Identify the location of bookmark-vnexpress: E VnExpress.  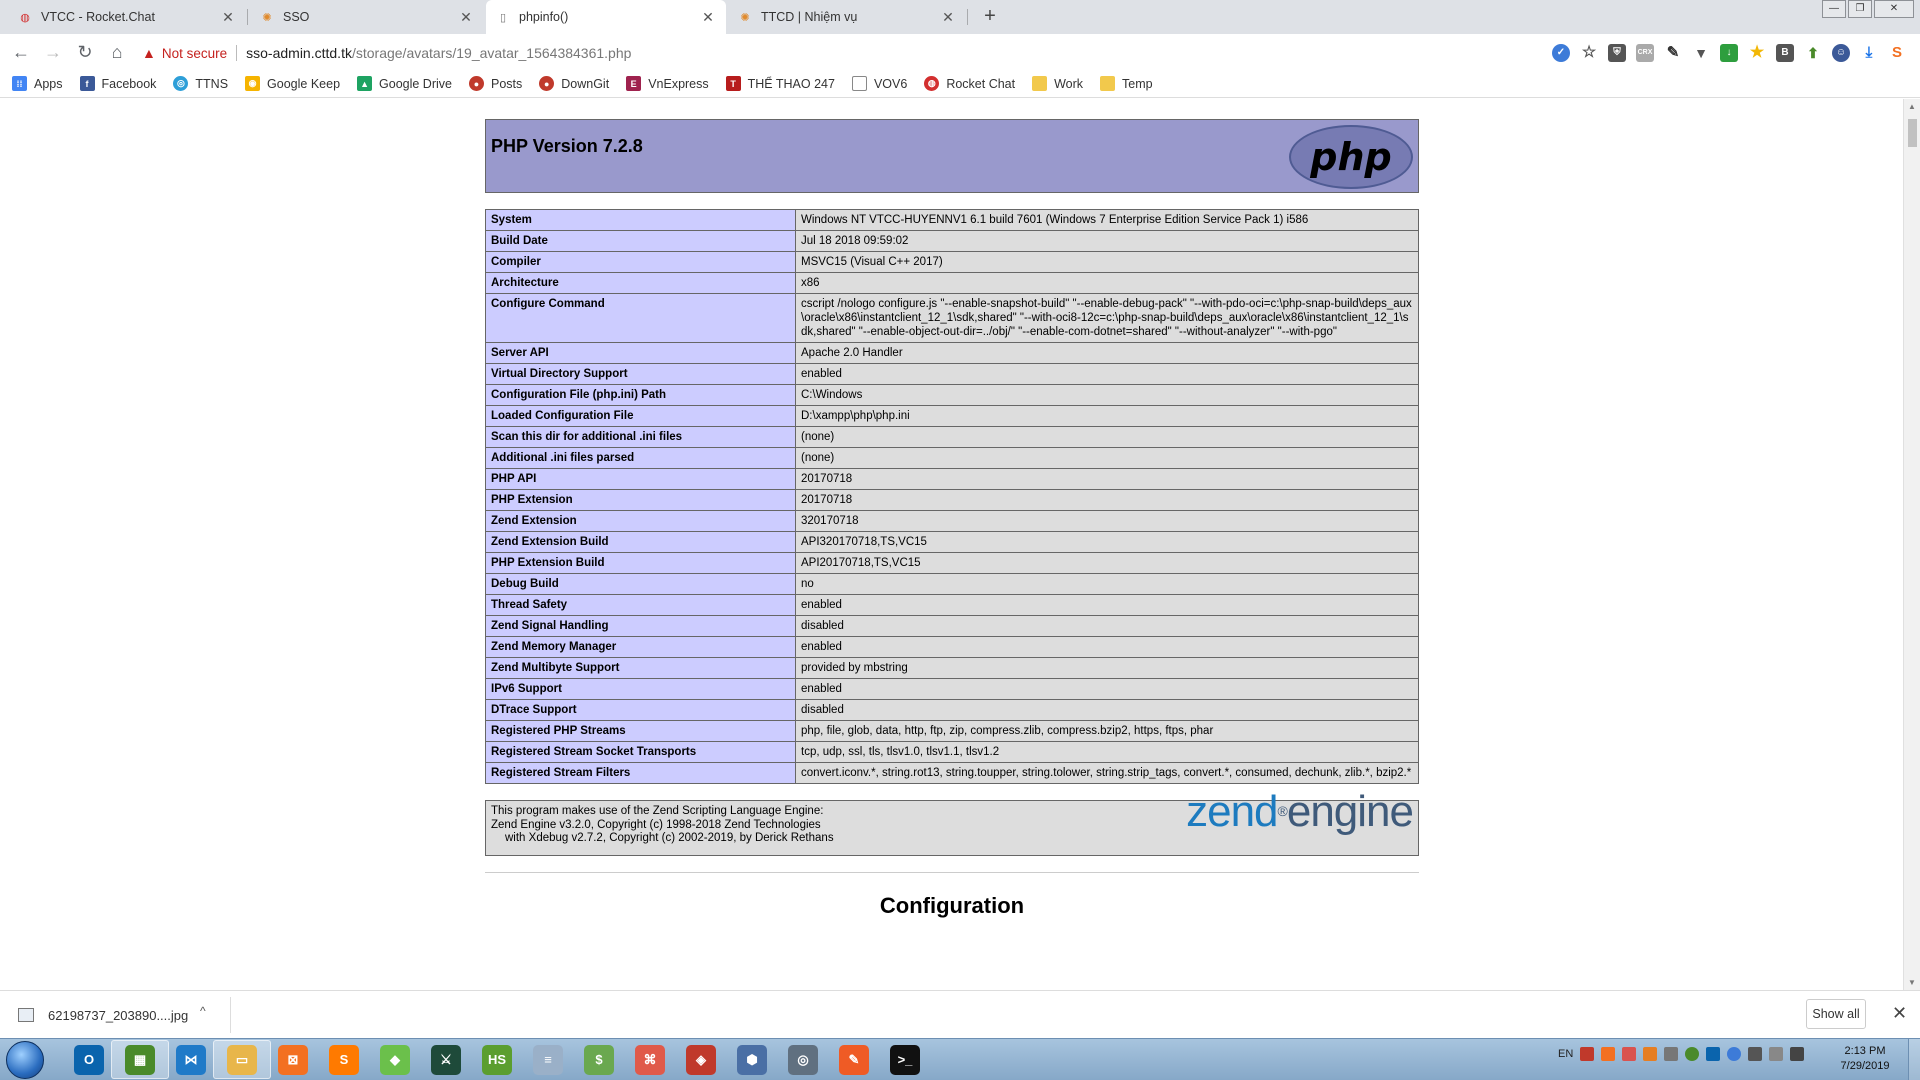
(667, 83).